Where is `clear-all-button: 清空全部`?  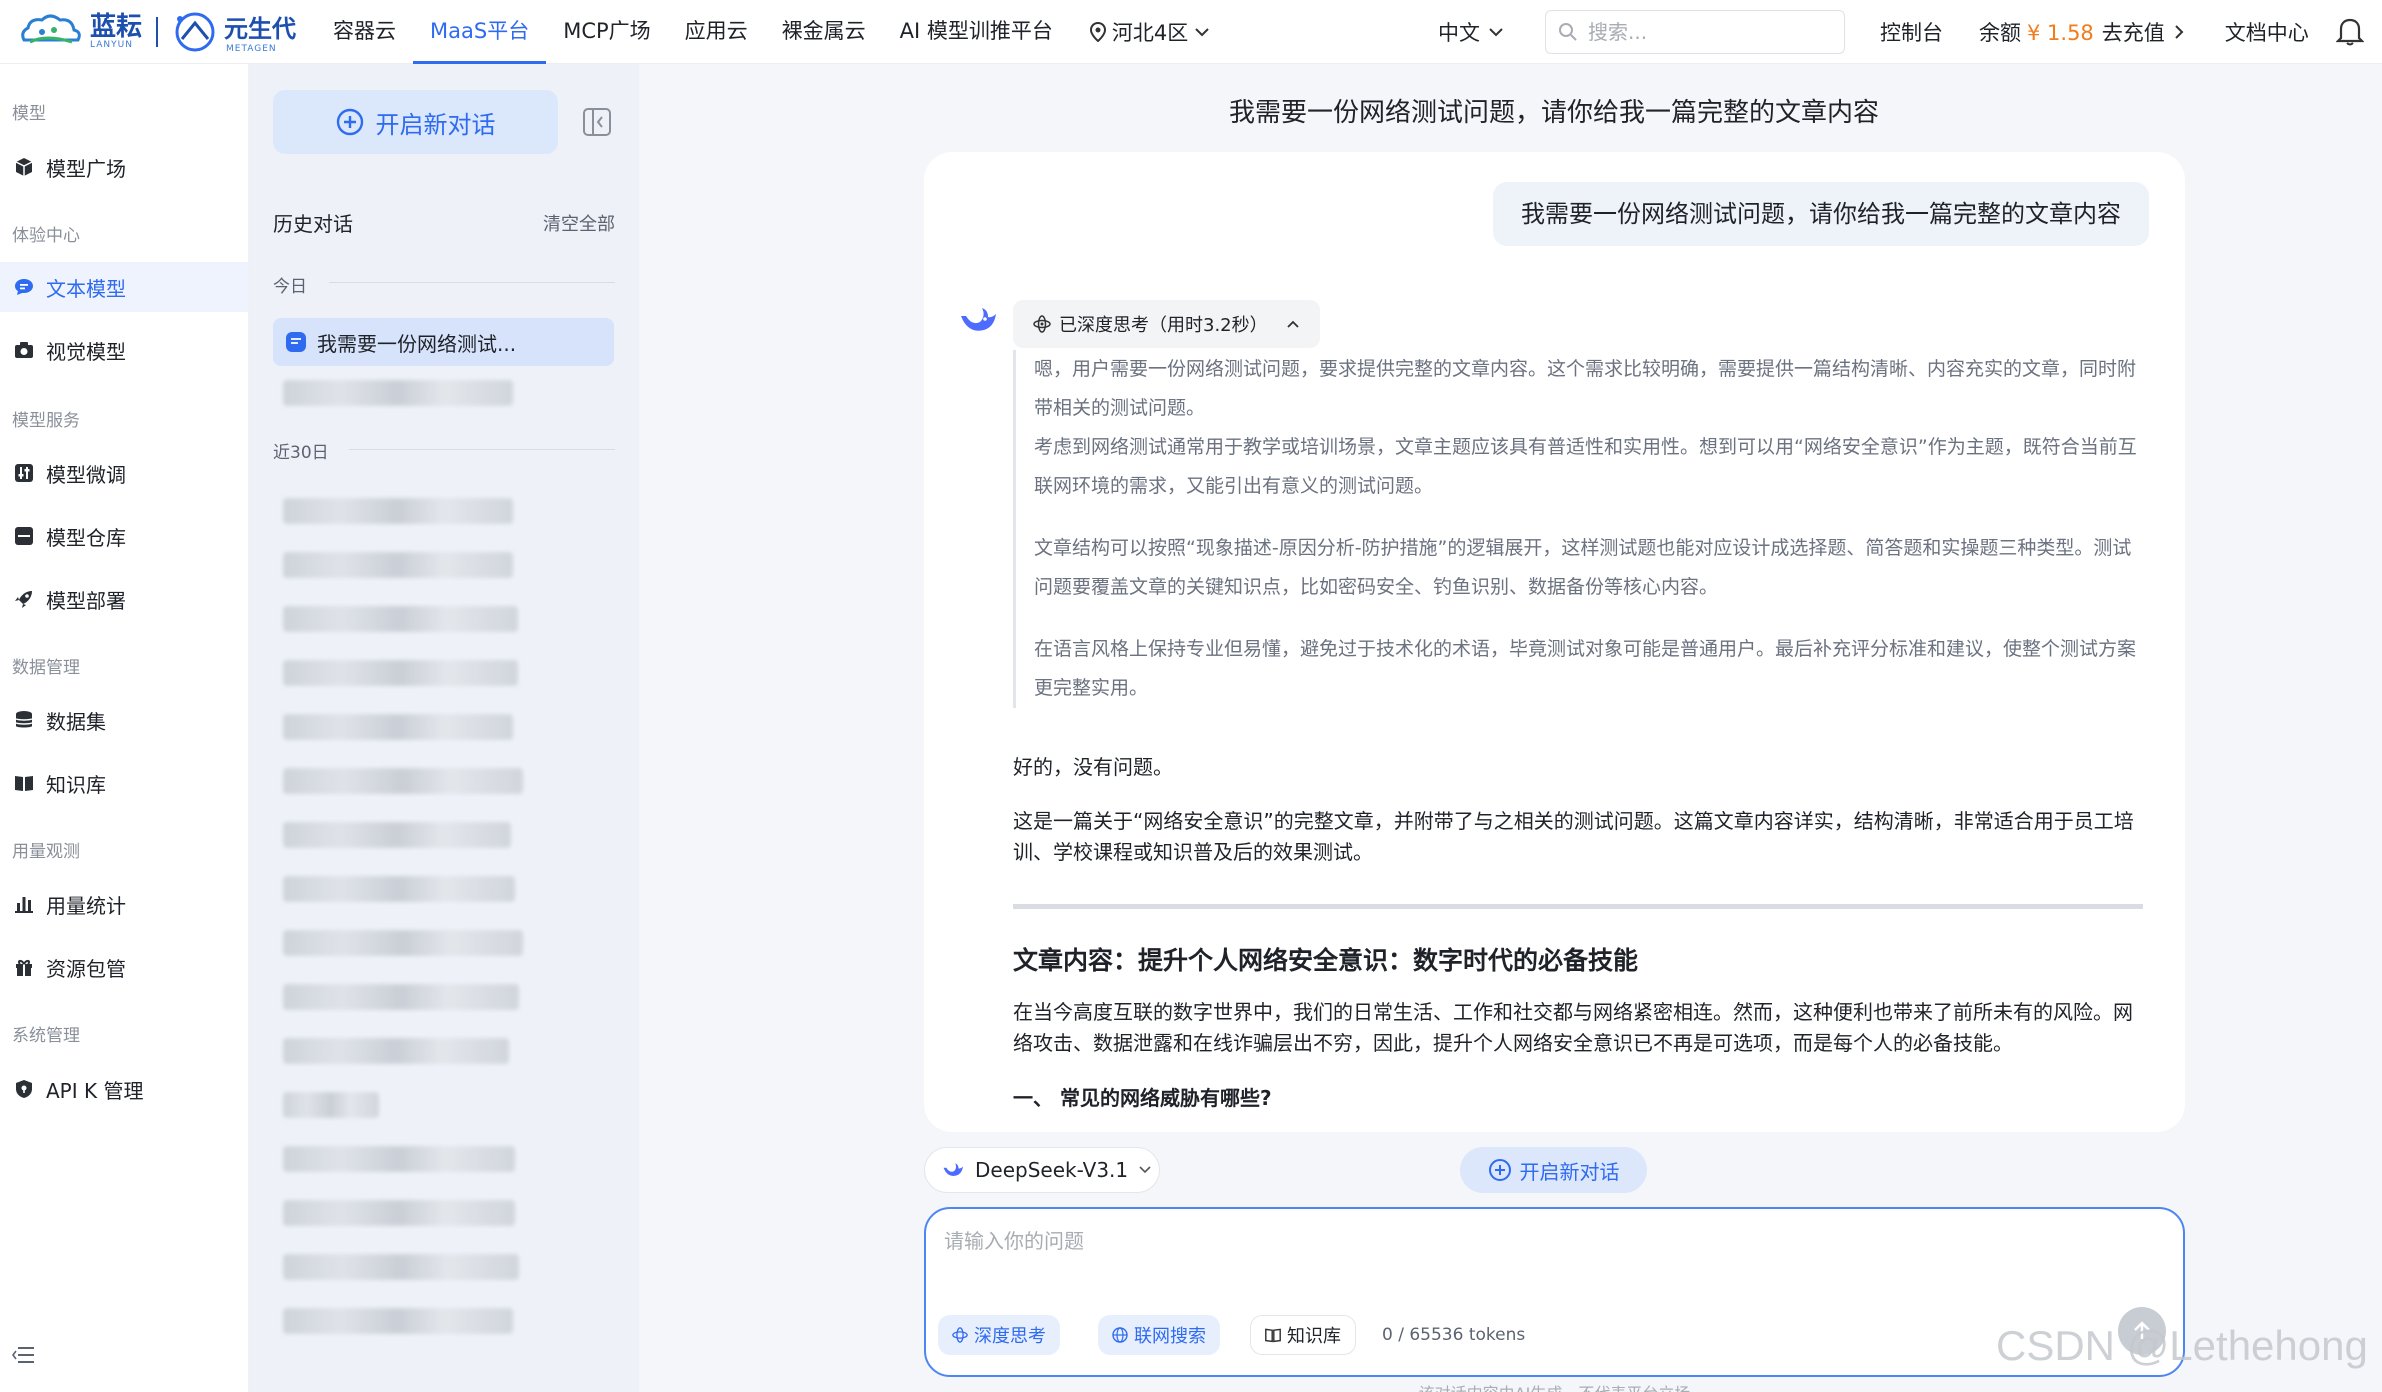 clear-all-button: 清空全部 is located at coordinates (579, 223).